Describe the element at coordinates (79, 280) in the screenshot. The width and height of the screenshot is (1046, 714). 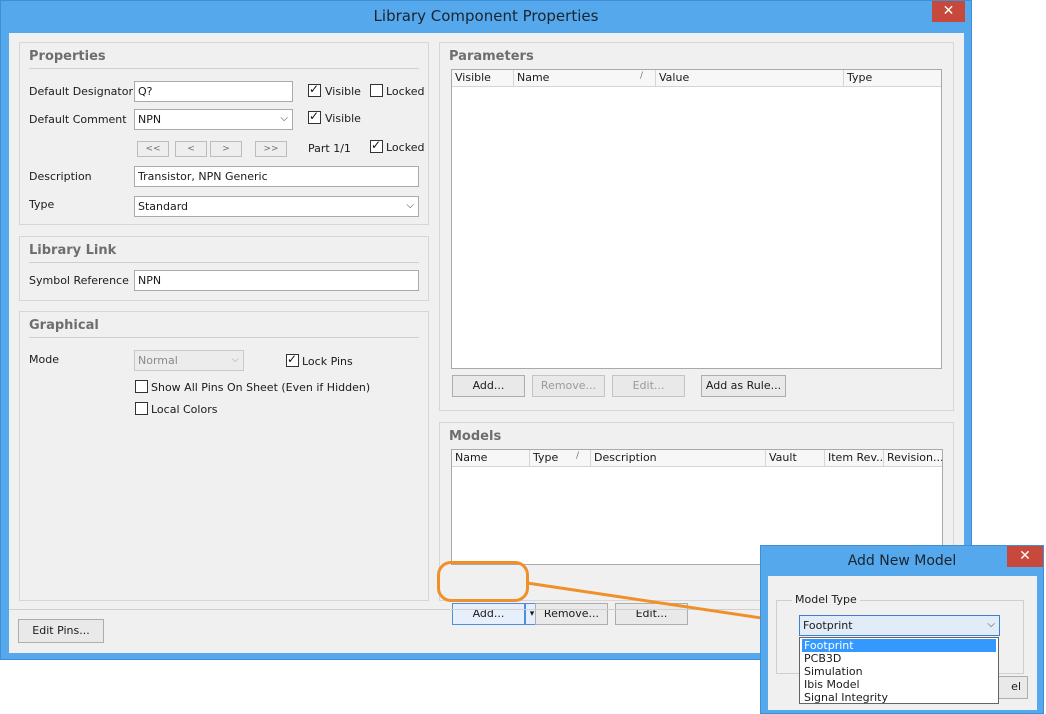
I see `symbol-reference-label: Symbol Reference` at that location.